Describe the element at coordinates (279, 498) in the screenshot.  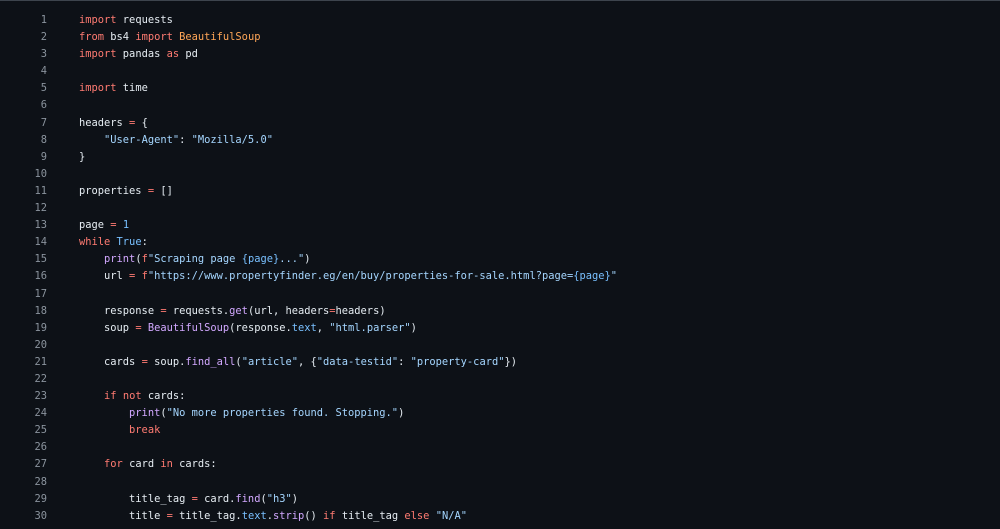
I see `code-token: "h3"` at that location.